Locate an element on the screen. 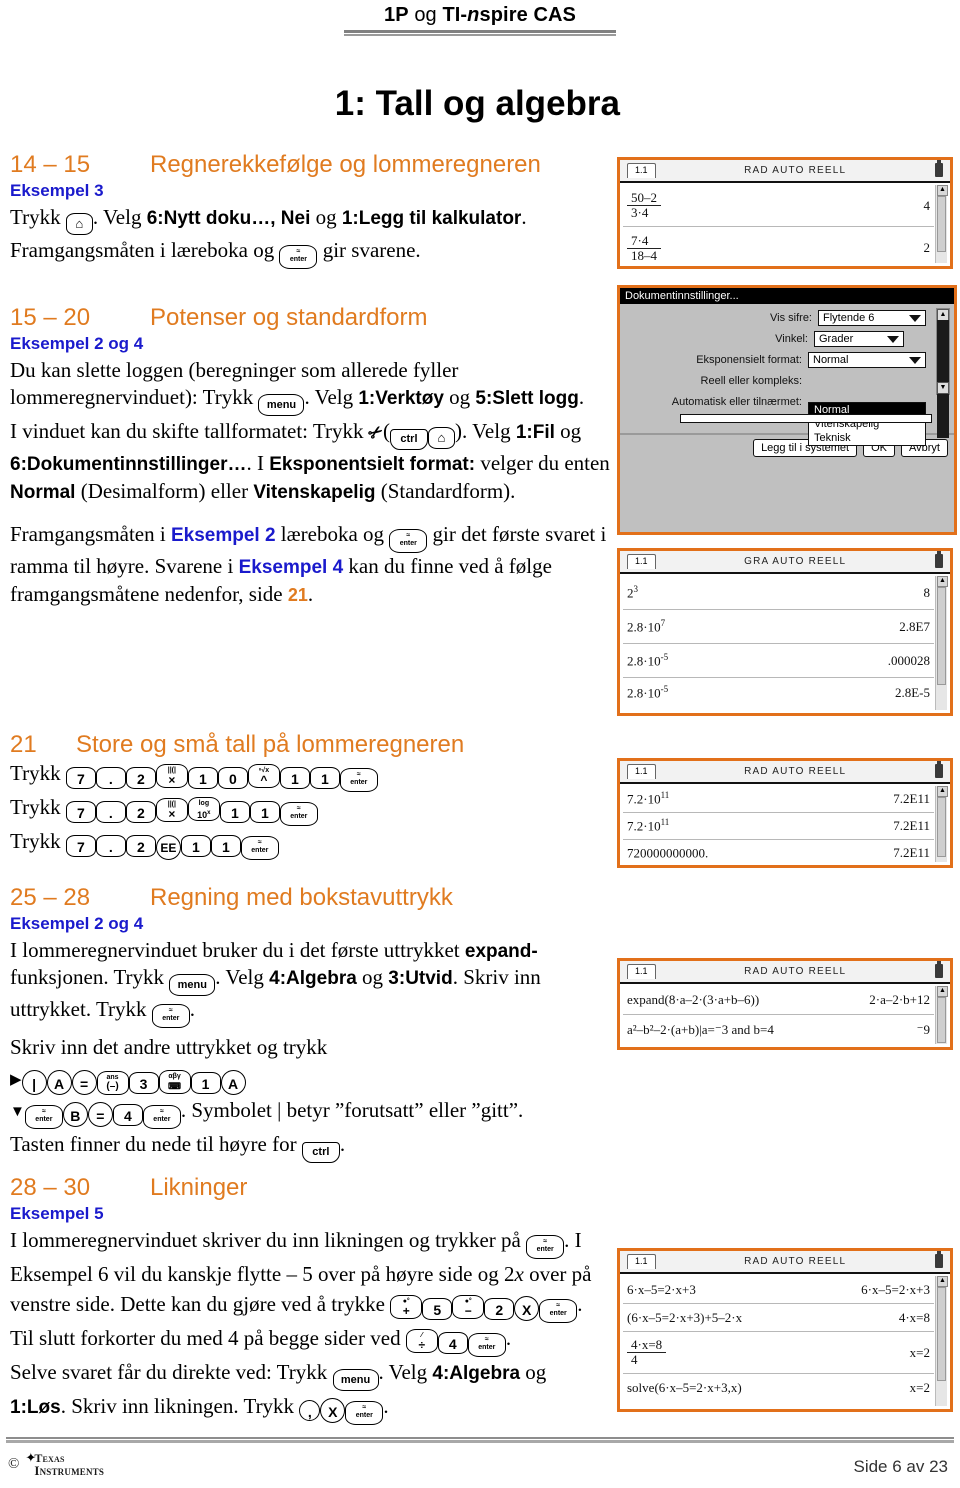 The image size is (960, 1488). battery-icon is located at coordinates (939, 559).